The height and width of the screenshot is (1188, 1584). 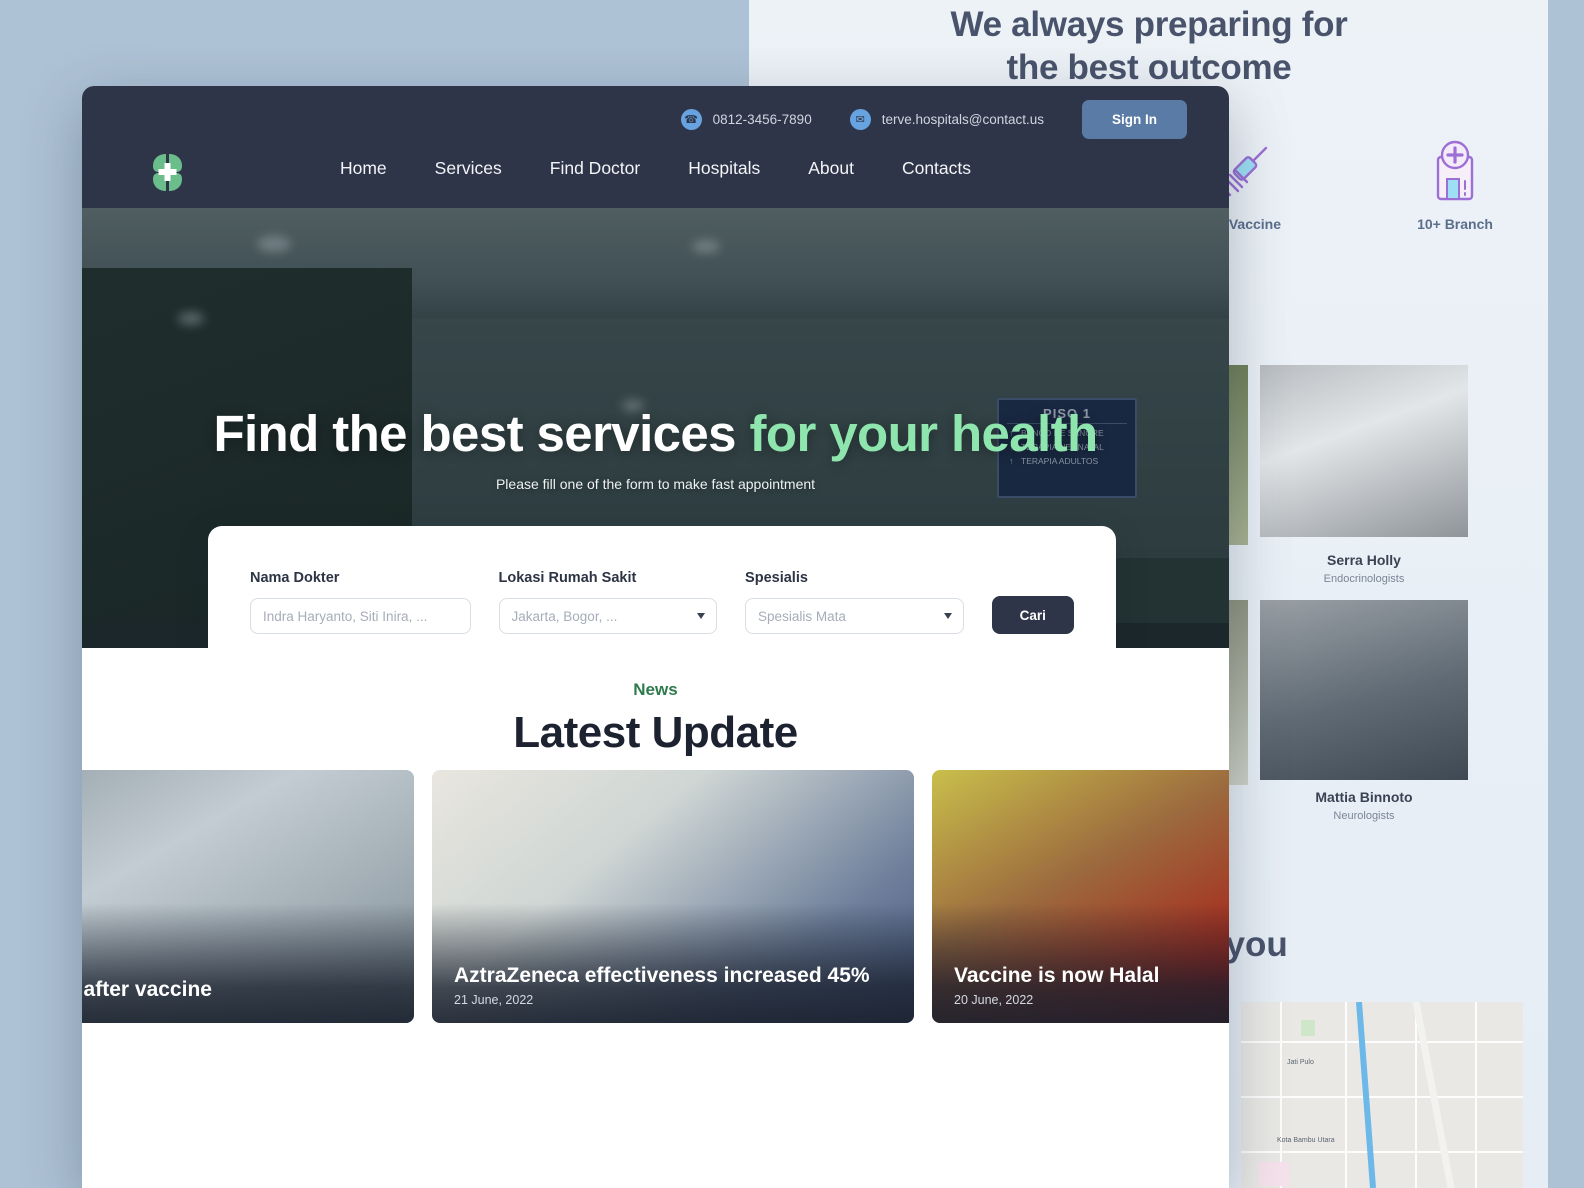 I want to click on phone-number: 0812-3456-7890, so click(x=762, y=119).